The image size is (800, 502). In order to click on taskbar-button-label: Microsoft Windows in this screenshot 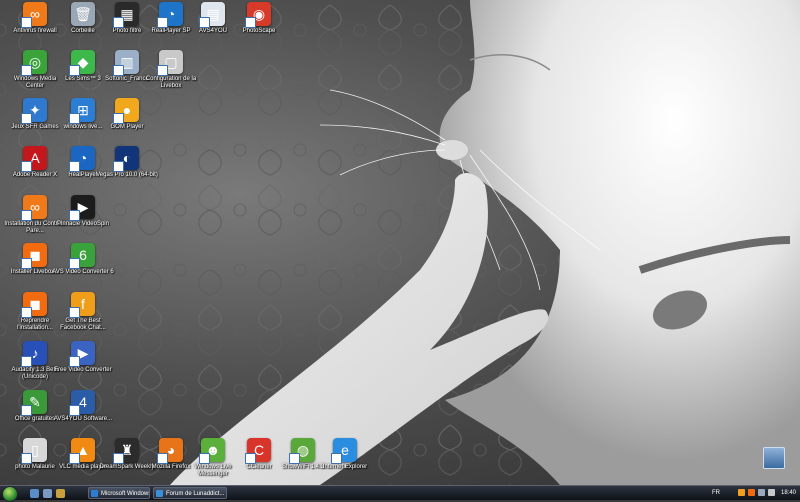, I will do `click(125, 494)`.